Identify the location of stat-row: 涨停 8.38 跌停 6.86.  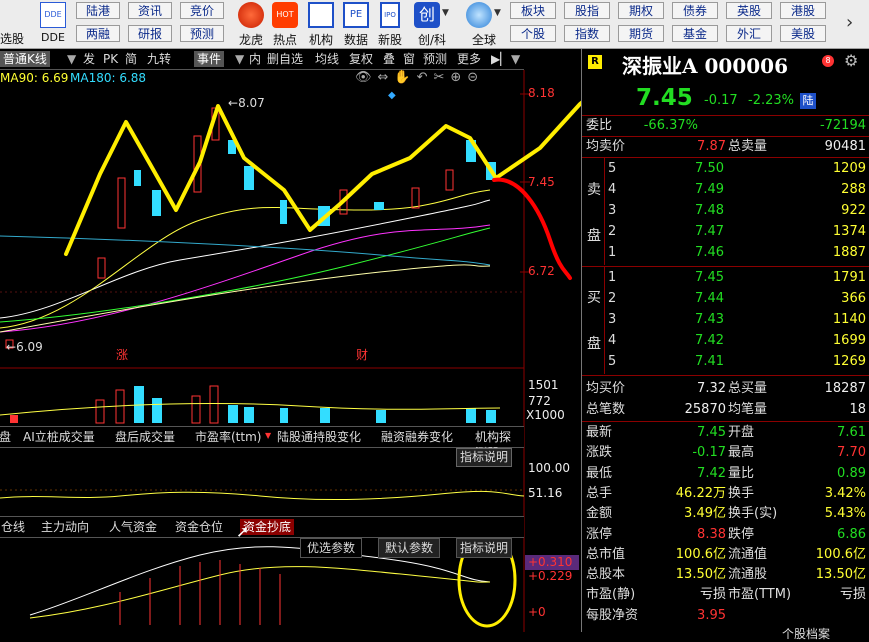
(725, 535).